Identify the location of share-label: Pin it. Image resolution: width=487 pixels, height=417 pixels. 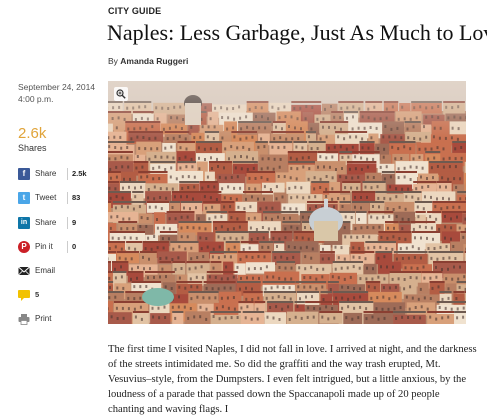
(44, 246).